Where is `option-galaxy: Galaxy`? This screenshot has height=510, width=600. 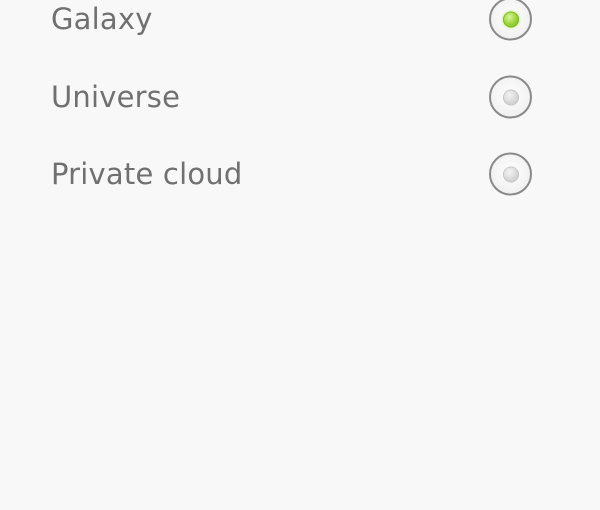
option-galaxy: Galaxy is located at coordinates (300, 29).